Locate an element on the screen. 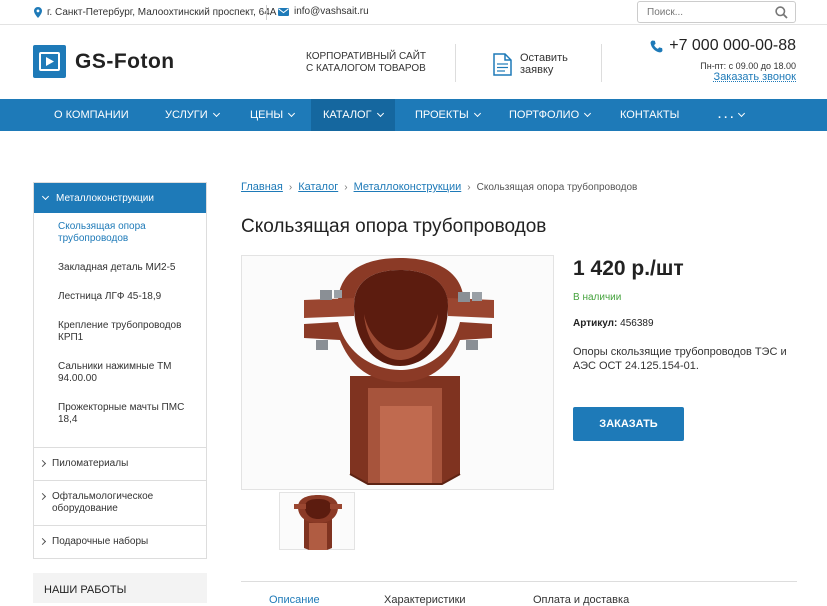 This screenshot has width=827, height=606. sku-label: Артикул: is located at coordinates (595, 323).